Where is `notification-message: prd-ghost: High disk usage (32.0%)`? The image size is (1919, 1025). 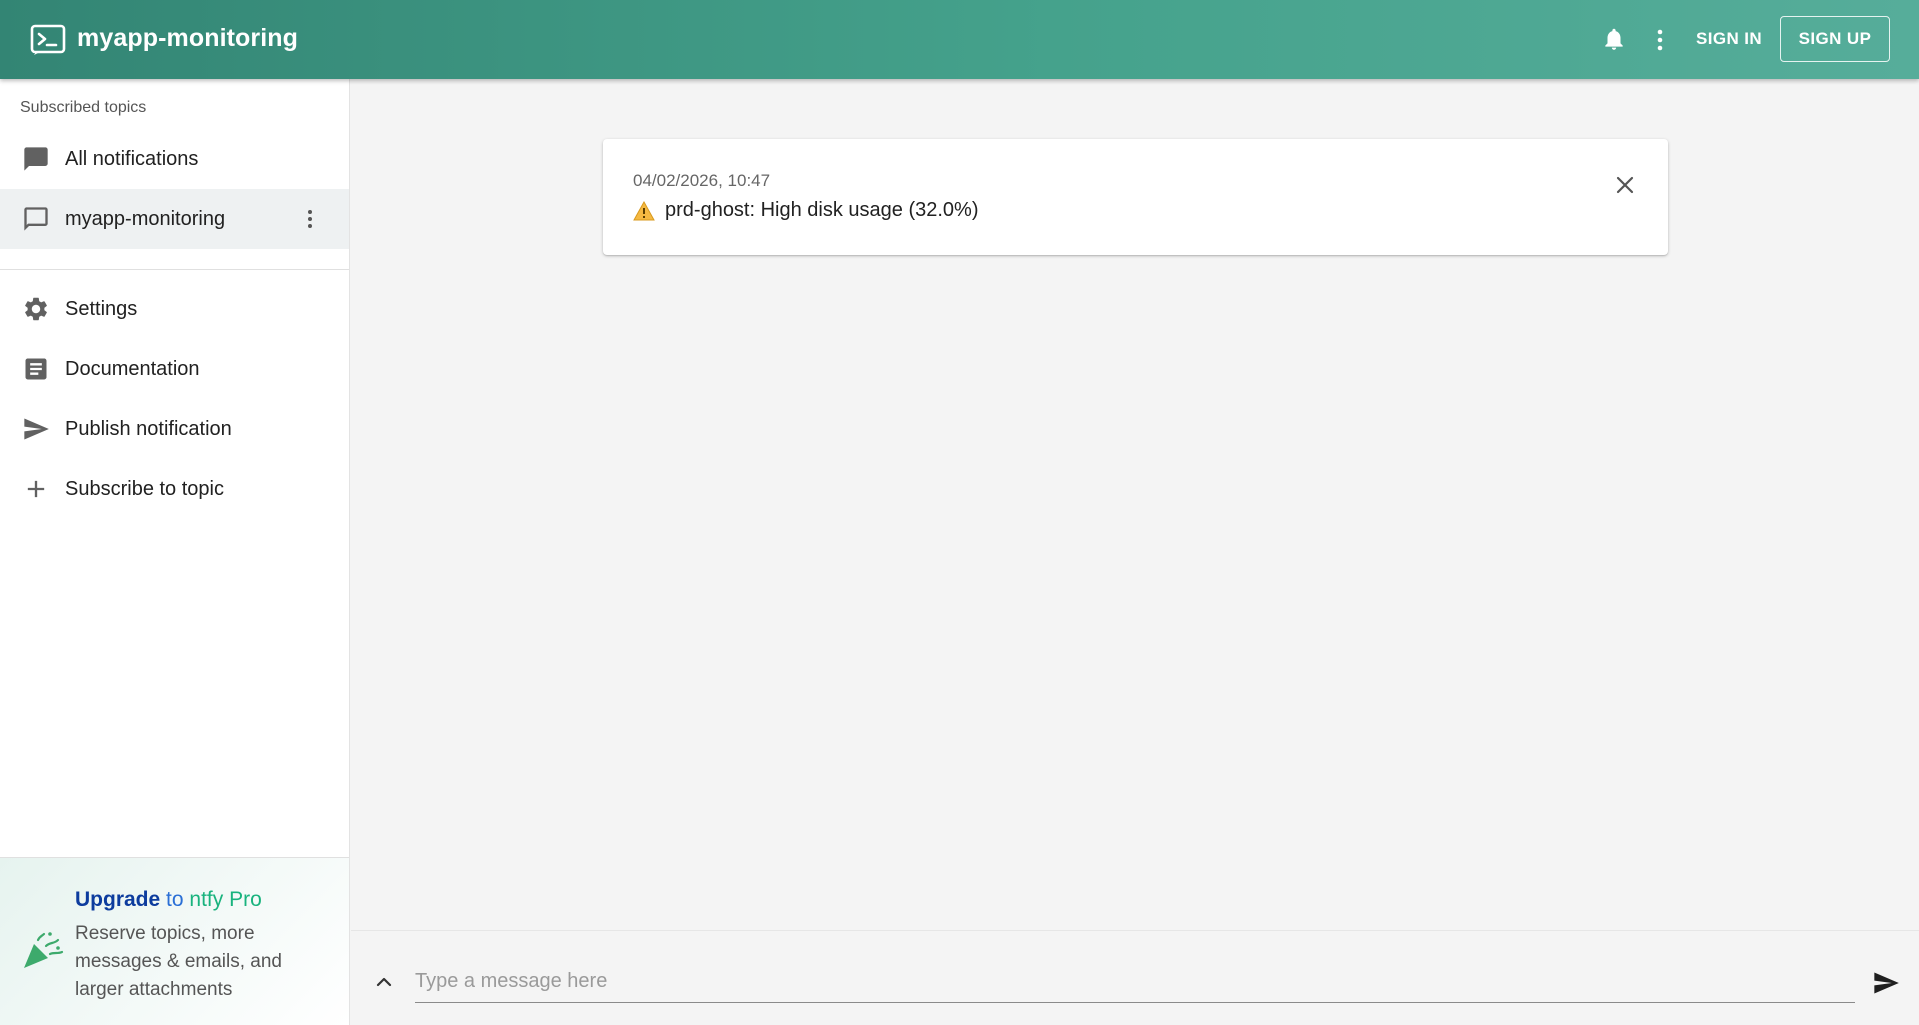
notification-message: prd-ghost: High disk usage (32.0%) is located at coordinates (806, 210).